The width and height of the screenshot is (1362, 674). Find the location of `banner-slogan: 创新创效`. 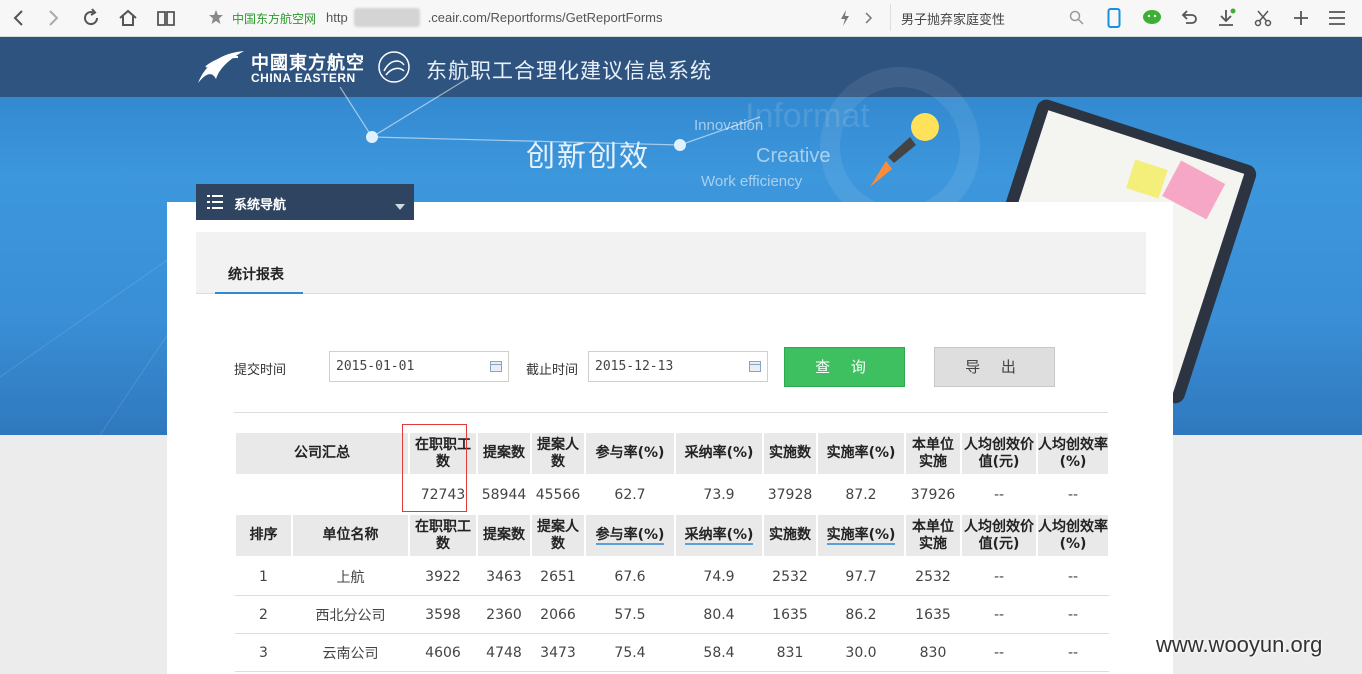

banner-slogan: 创新创效 is located at coordinates (588, 156).